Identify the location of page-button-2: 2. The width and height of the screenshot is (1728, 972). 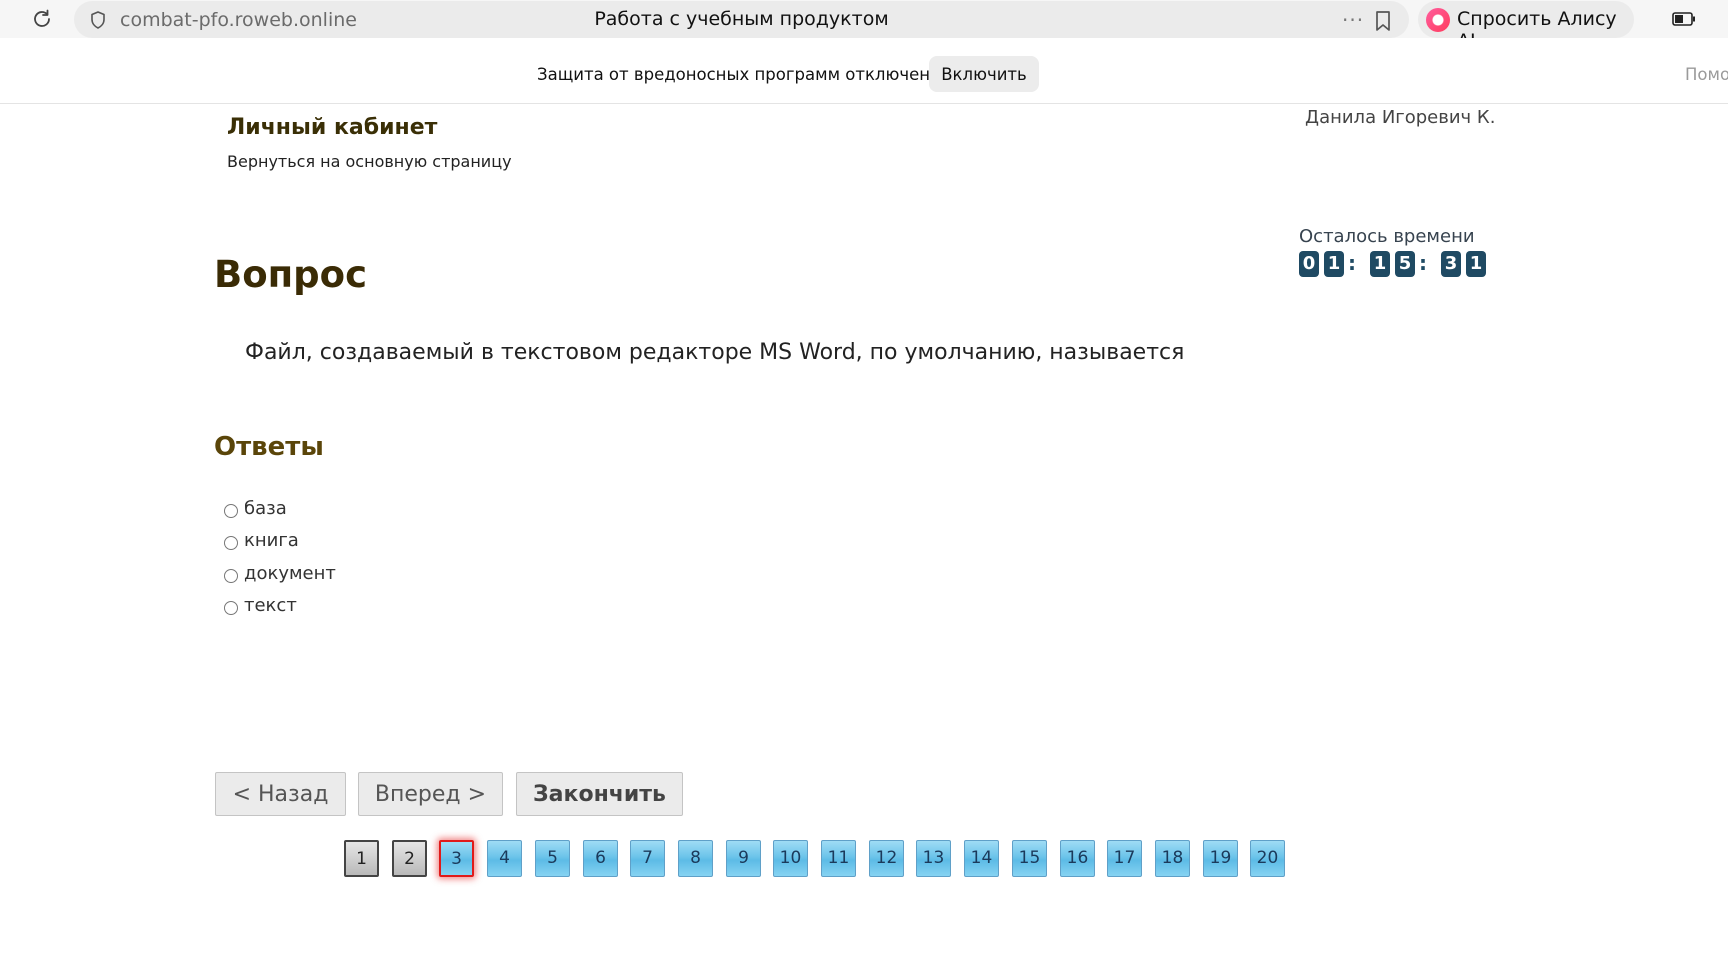
(409, 858).